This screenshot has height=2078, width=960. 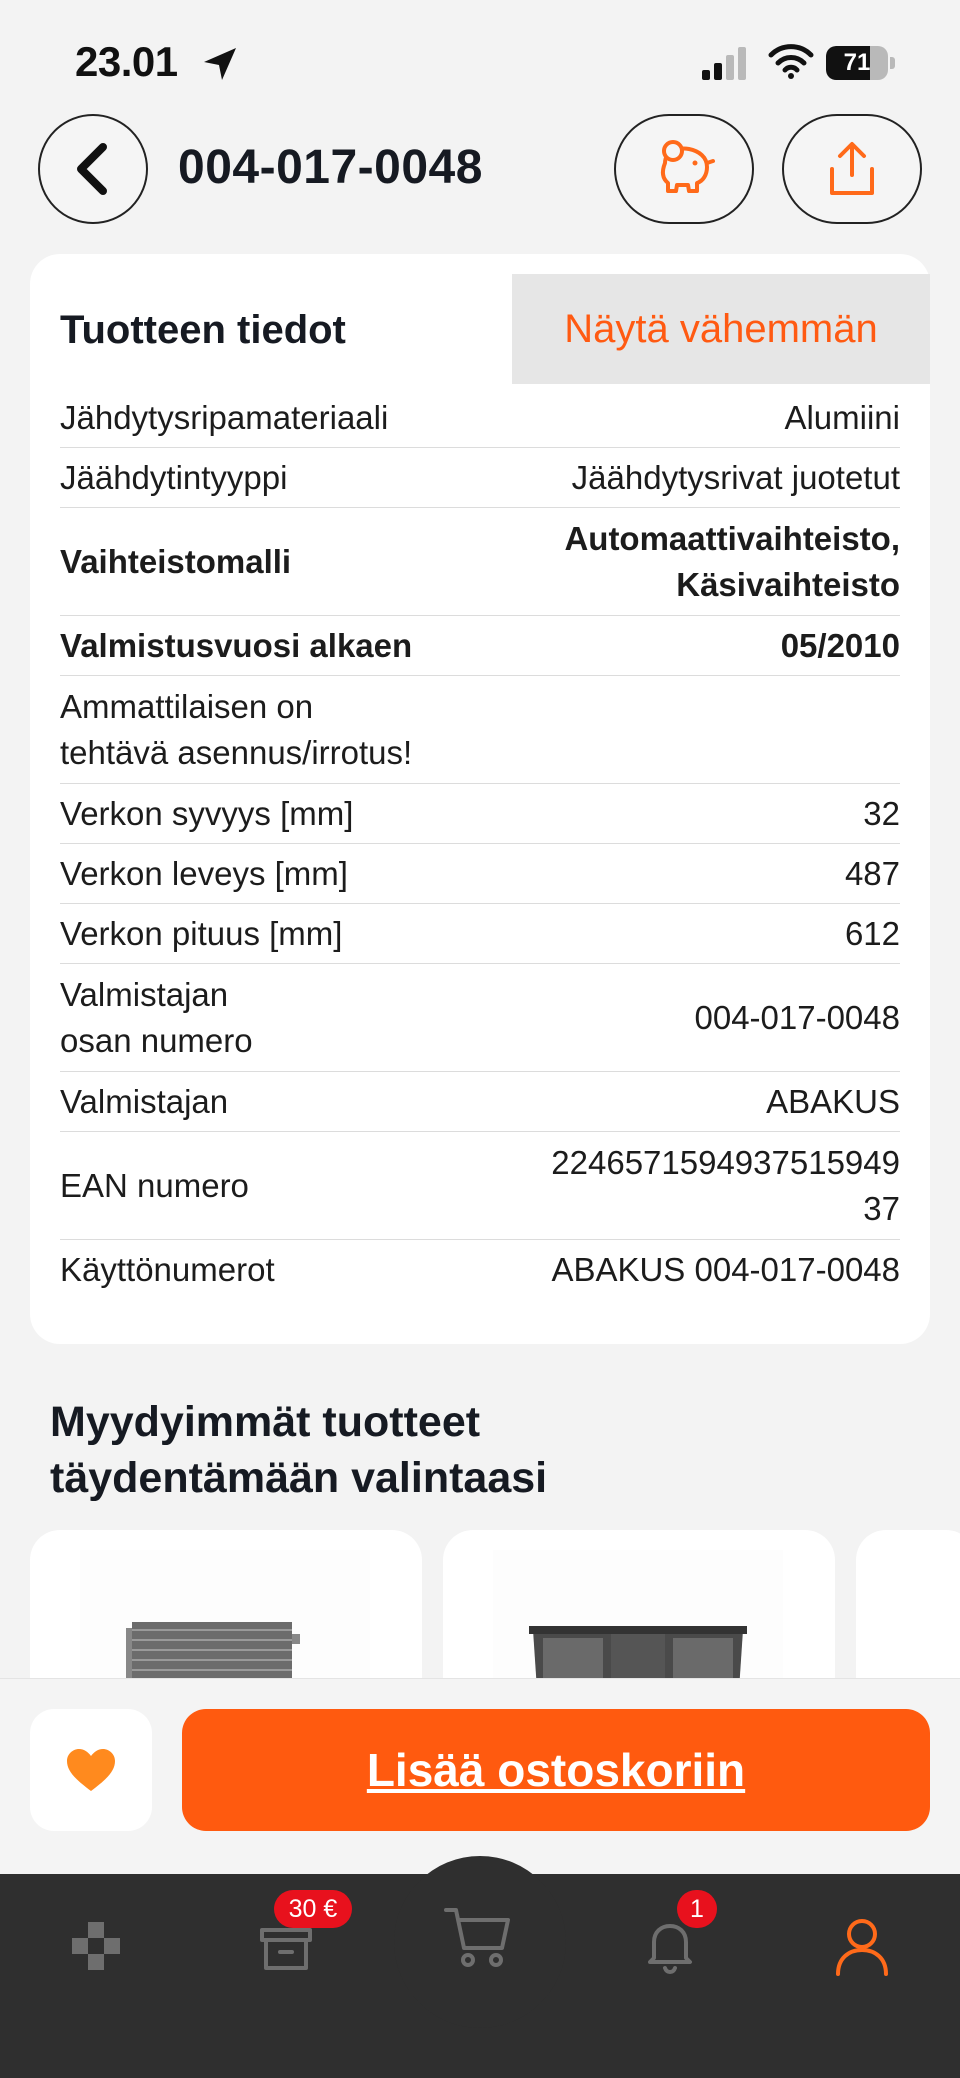 I want to click on show-less-button: Näytä vähemmän, so click(x=721, y=329).